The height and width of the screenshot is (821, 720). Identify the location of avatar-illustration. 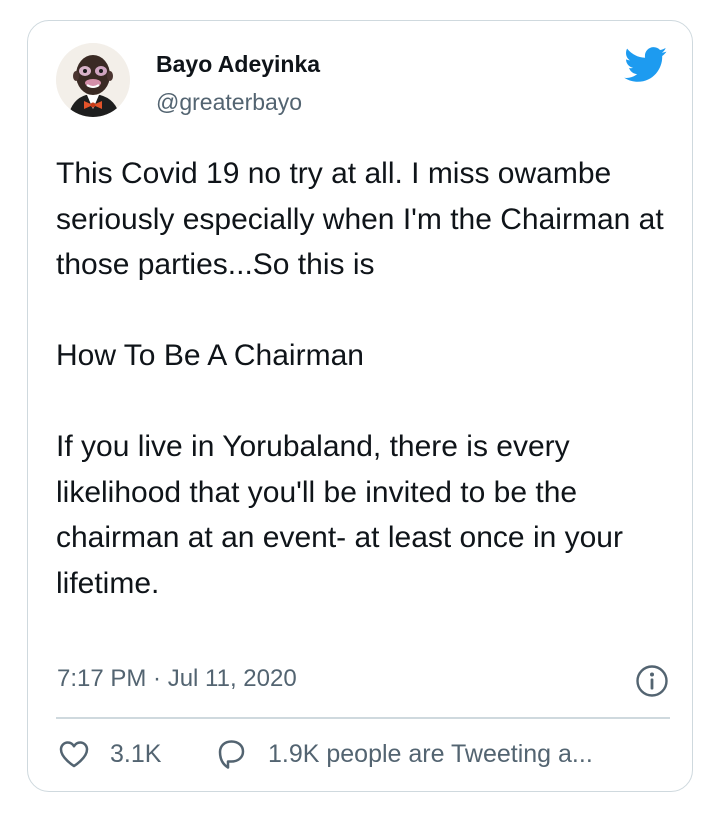
(93, 80).